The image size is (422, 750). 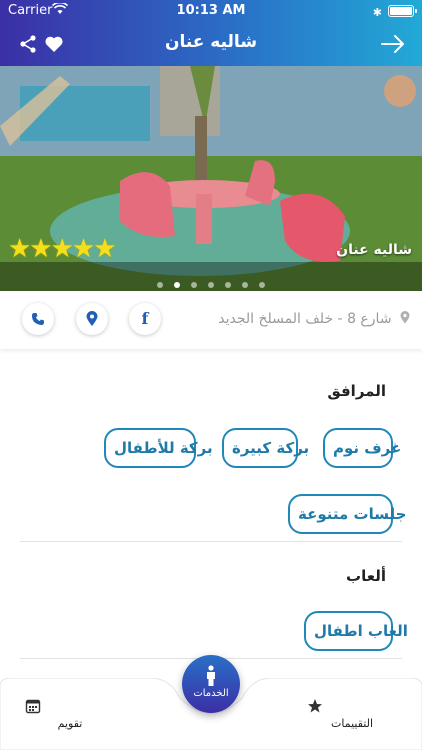 What do you see at coordinates (51, 706) in the screenshot?
I see `calendar-icon` at bounding box center [51, 706].